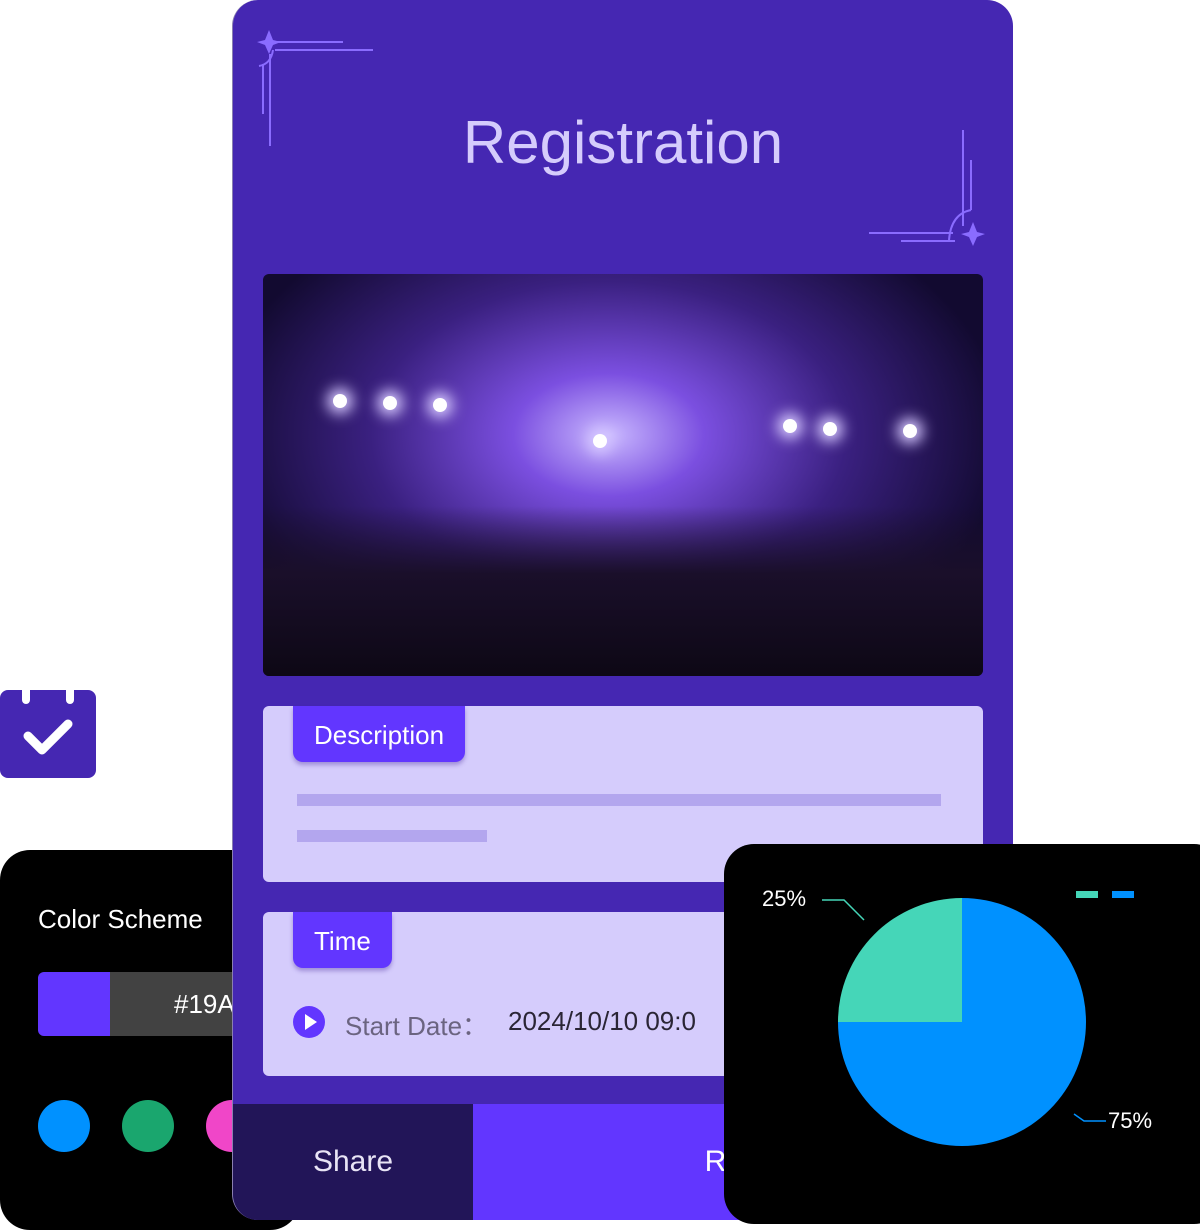 This screenshot has height=1230, width=1200. I want to click on palette-color-blue, so click(64, 1126).